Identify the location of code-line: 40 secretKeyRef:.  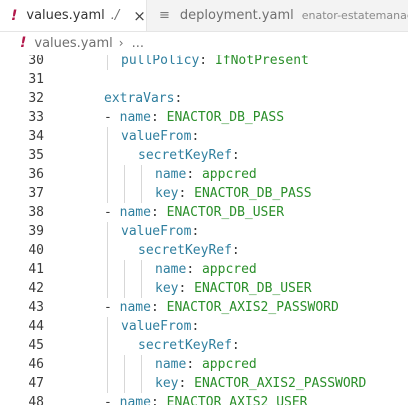
(204, 250).